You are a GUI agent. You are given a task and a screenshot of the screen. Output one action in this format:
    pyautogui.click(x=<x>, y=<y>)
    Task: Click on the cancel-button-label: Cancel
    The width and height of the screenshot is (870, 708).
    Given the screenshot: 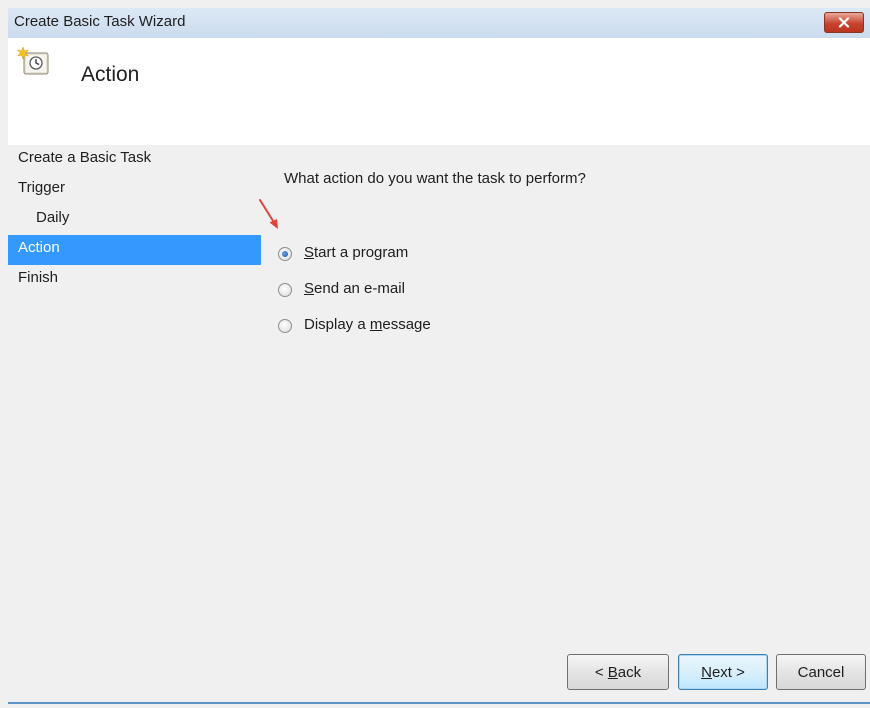 What is the action you would take?
    pyautogui.click(x=821, y=672)
    